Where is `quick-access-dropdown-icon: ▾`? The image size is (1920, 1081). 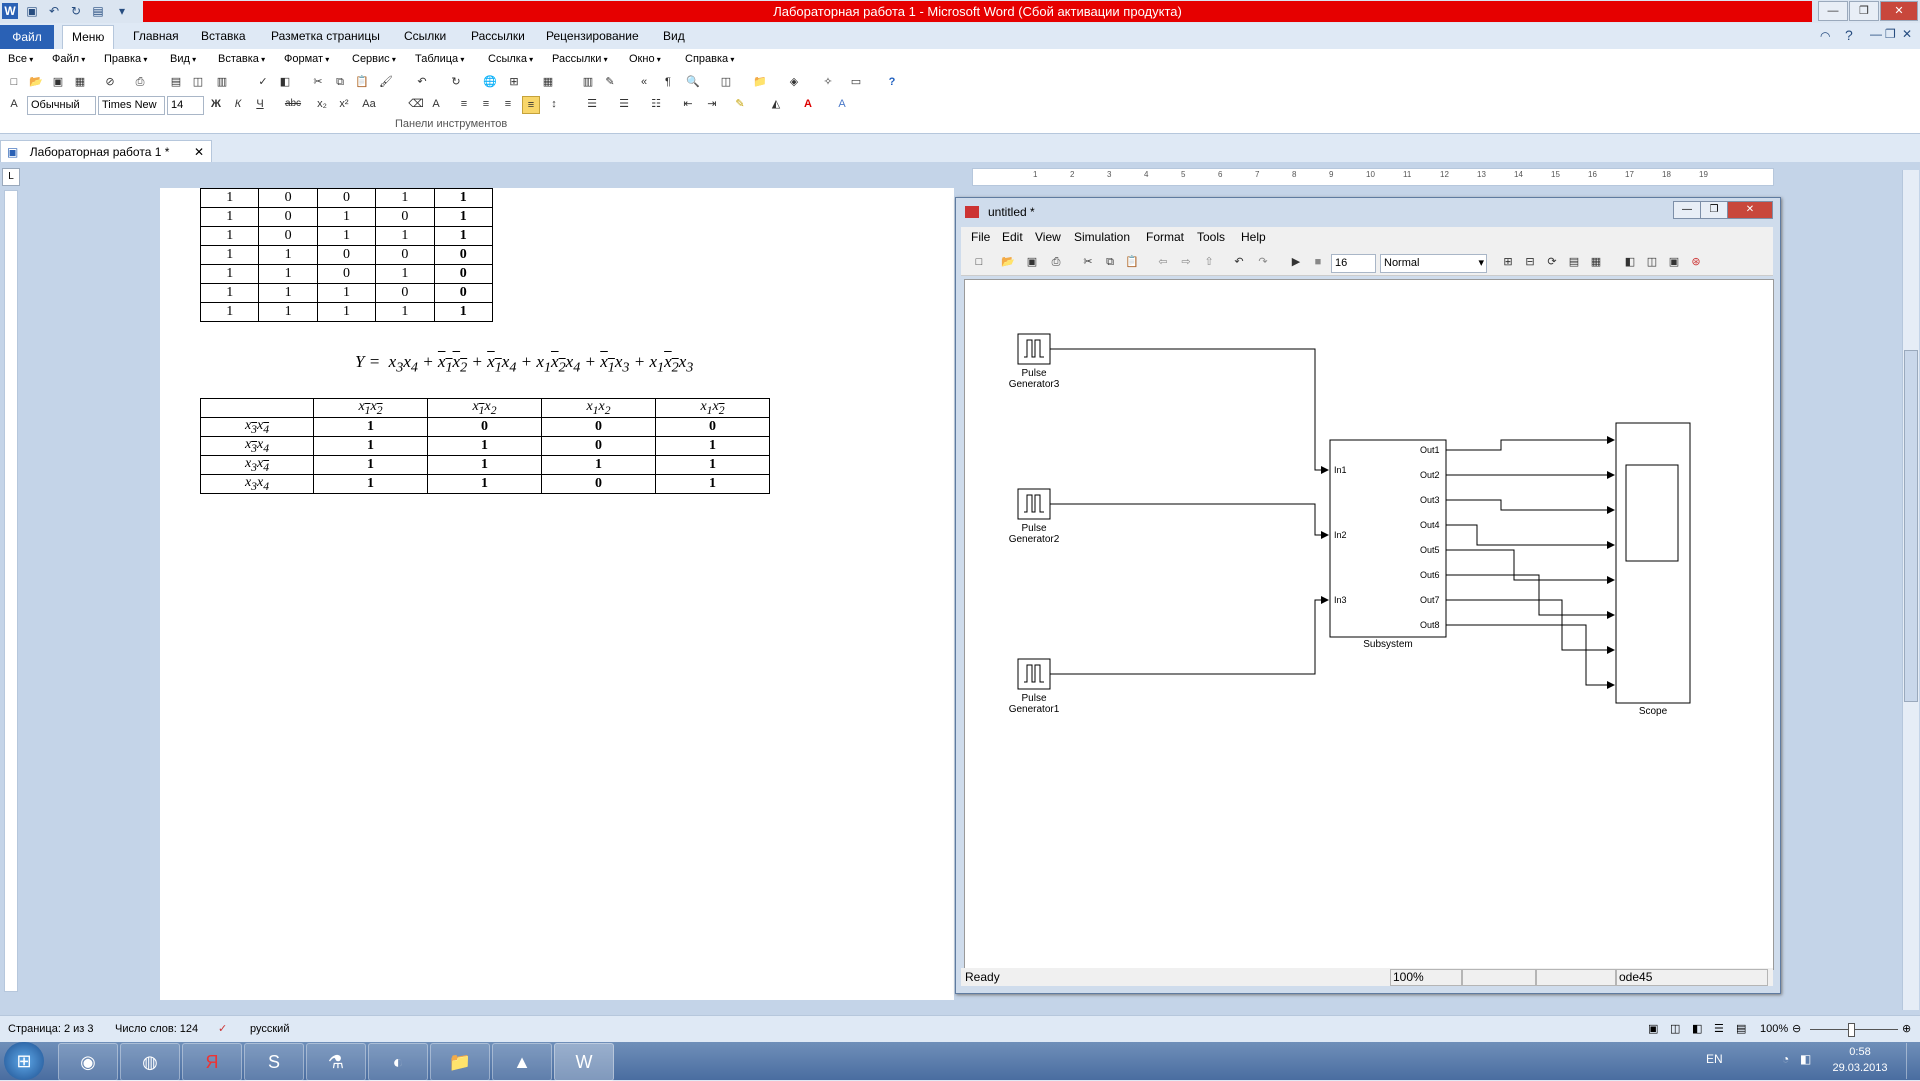 quick-access-dropdown-icon: ▾ is located at coordinates (122, 11).